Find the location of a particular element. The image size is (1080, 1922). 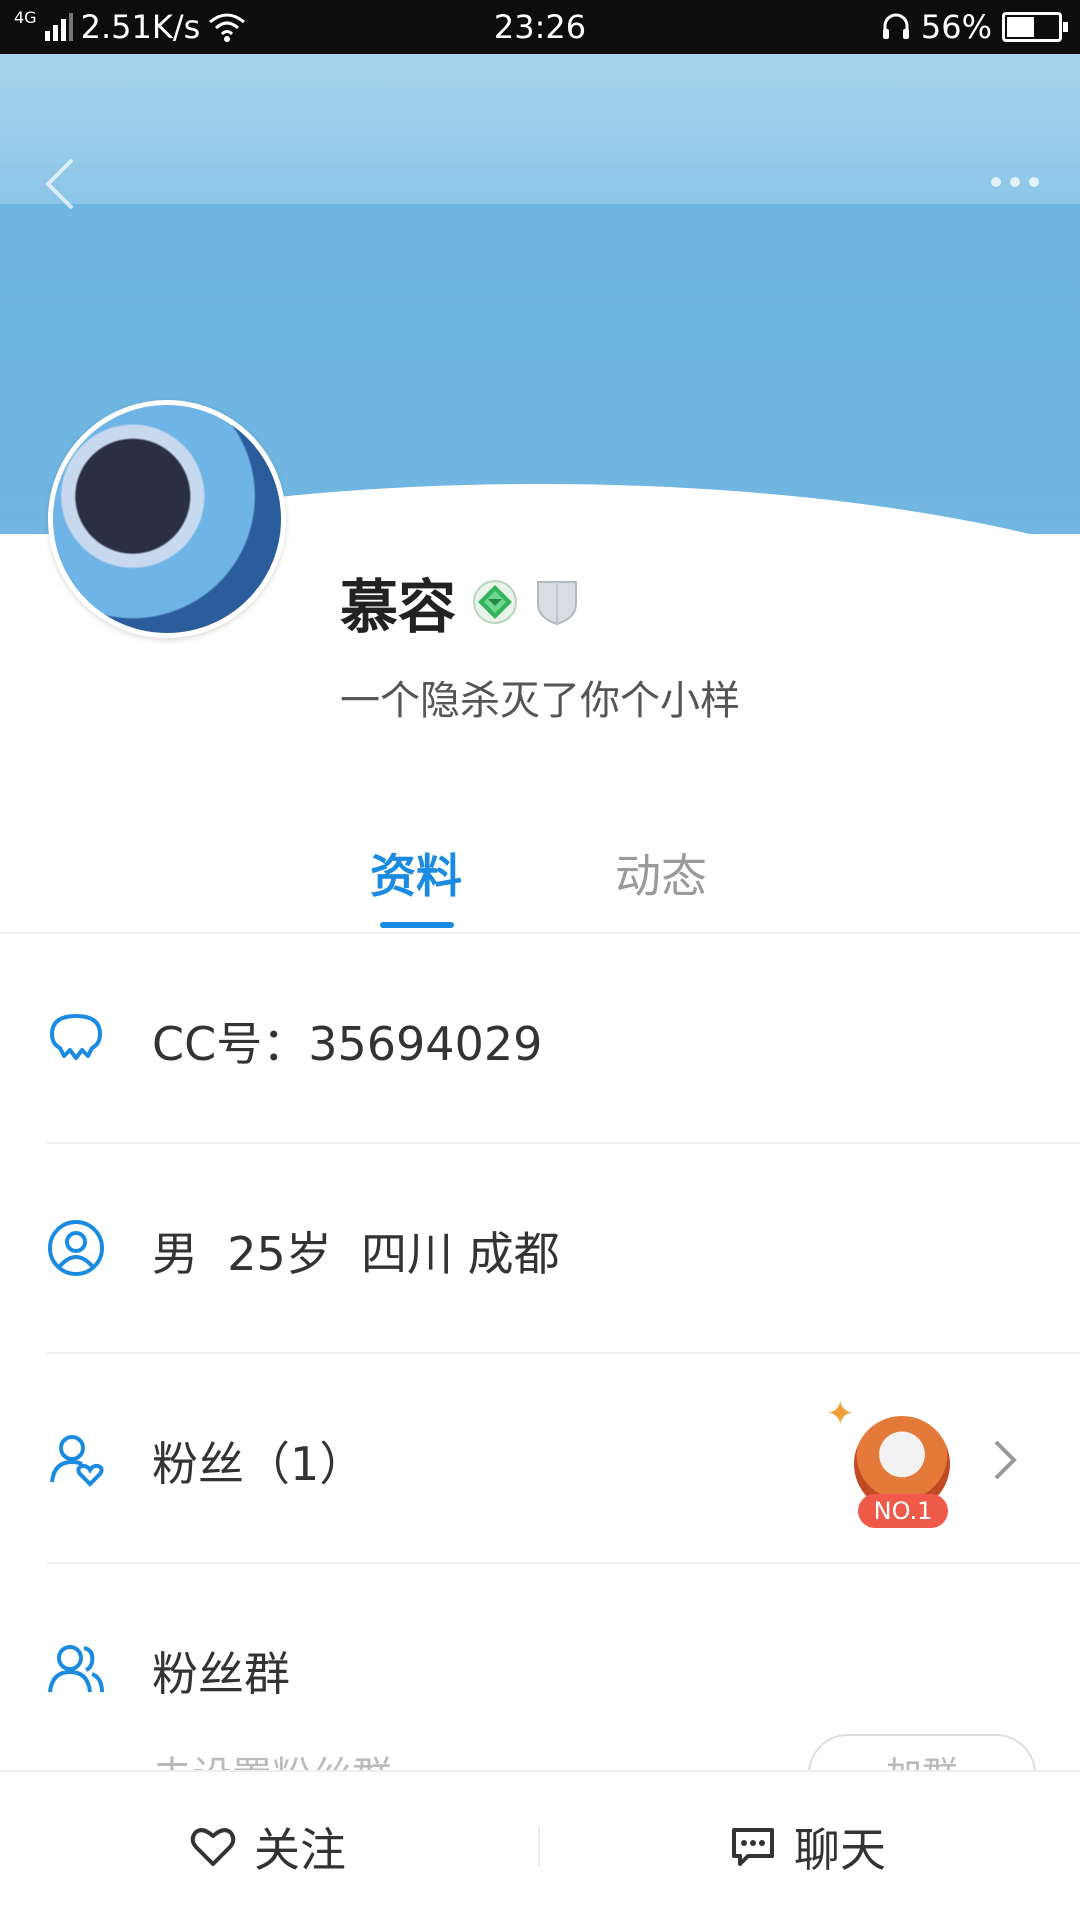

basic-info-row: 男 25岁 四川 成都 is located at coordinates (540, 1249).